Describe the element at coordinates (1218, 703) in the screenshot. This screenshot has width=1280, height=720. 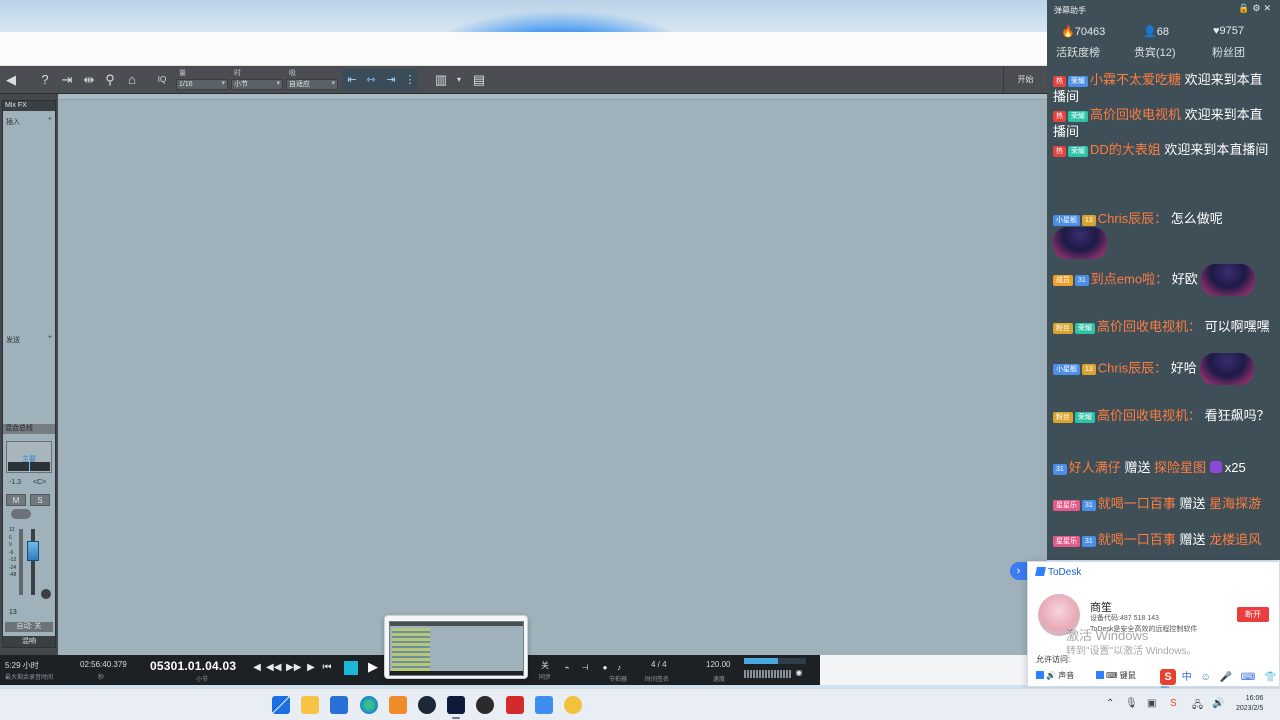
I see `volume-icon: 🔊` at that location.